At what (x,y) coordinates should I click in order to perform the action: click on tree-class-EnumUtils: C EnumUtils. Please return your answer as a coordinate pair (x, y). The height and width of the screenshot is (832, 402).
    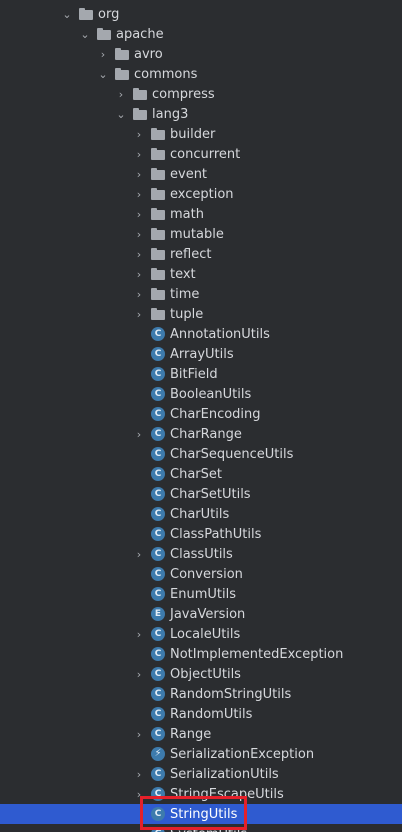
    Looking at the image, I should click on (201, 594).